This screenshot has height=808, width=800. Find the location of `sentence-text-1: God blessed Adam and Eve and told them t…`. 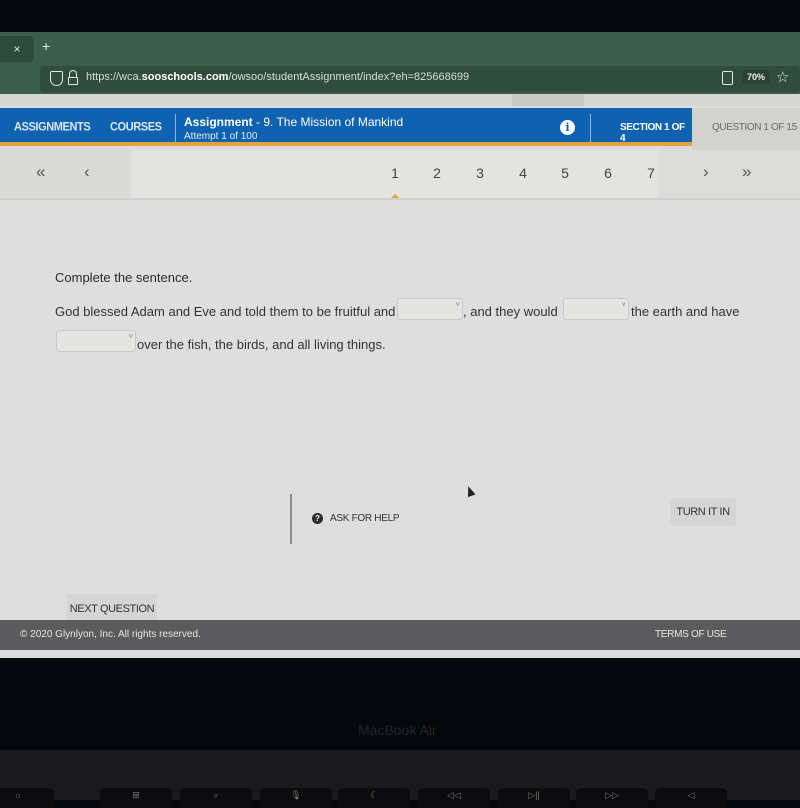

sentence-text-1: God blessed Adam and Eve and told them t… is located at coordinates (225, 311).